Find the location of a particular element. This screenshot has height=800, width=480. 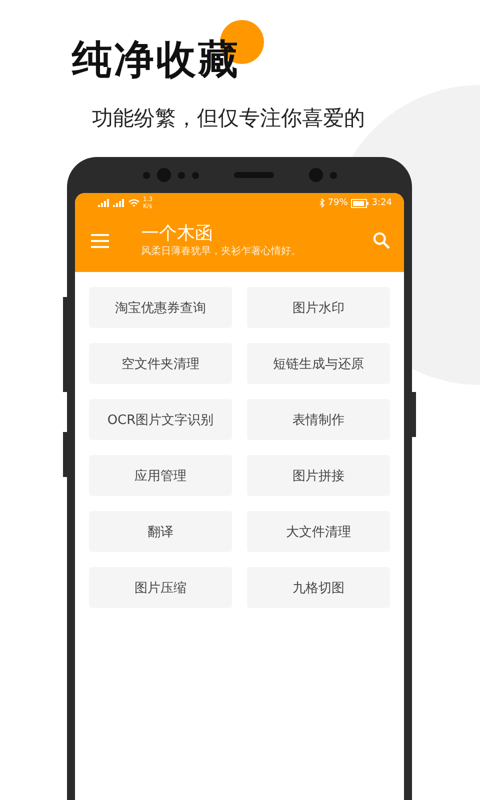

tool-button: 空文件夹清理 is located at coordinates (160, 363).